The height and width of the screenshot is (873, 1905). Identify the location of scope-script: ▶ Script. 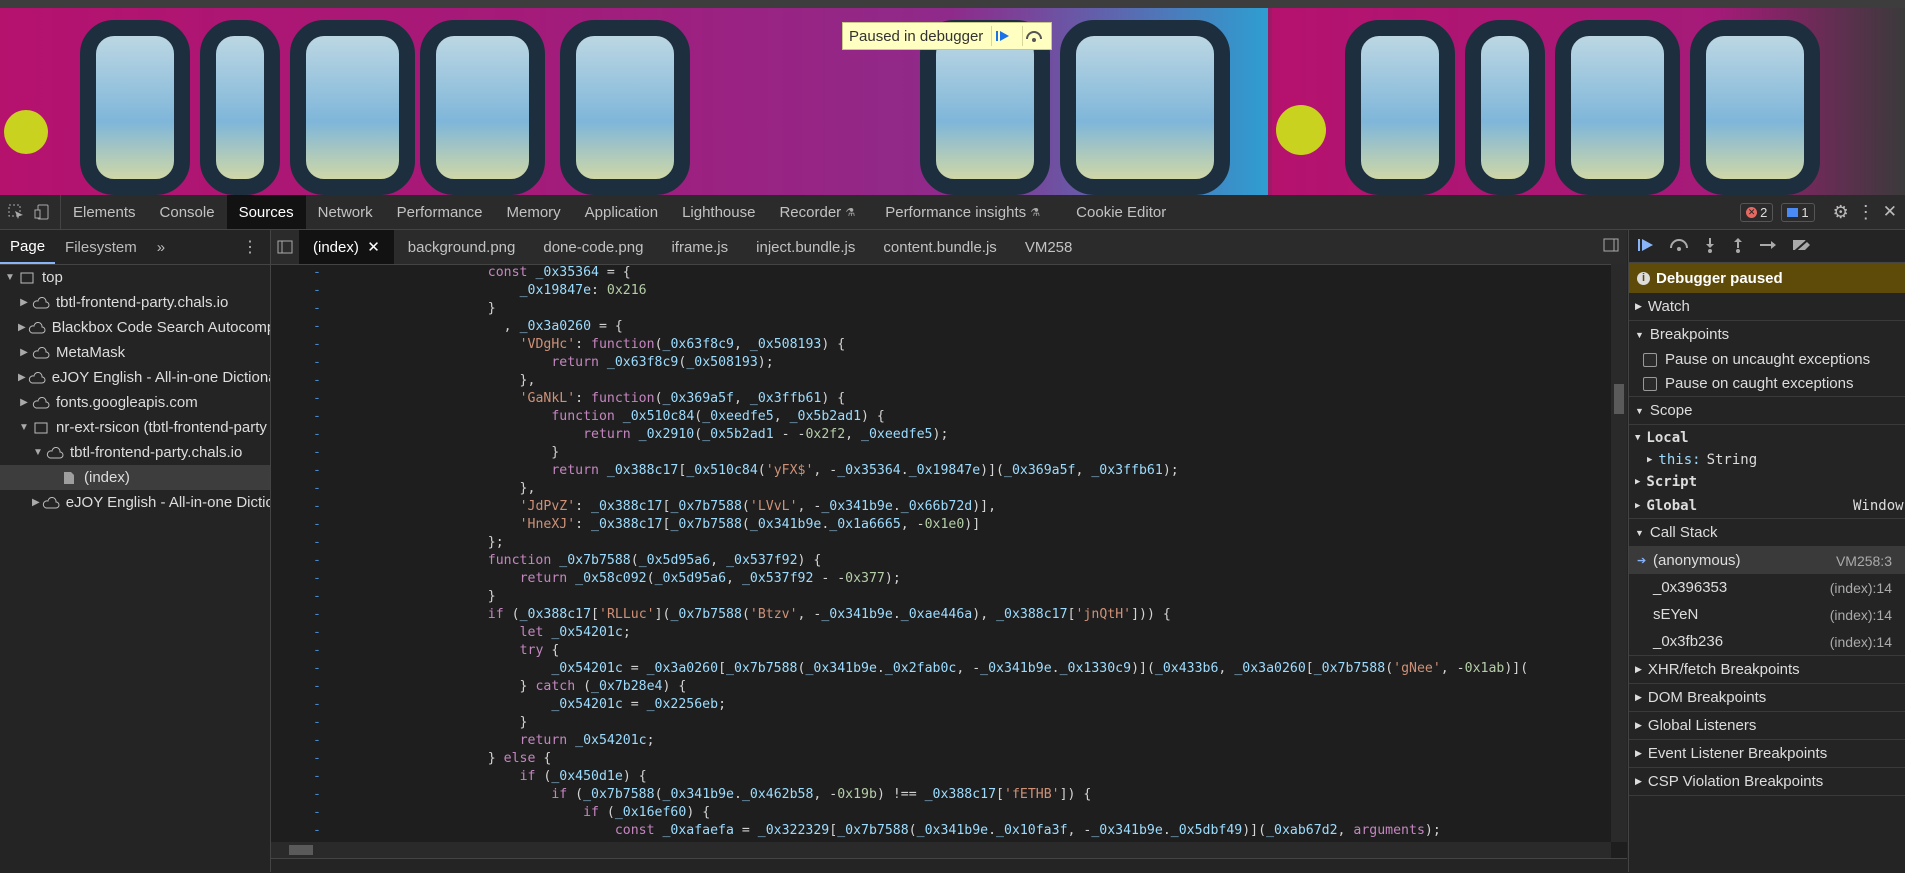
(1767, 482).